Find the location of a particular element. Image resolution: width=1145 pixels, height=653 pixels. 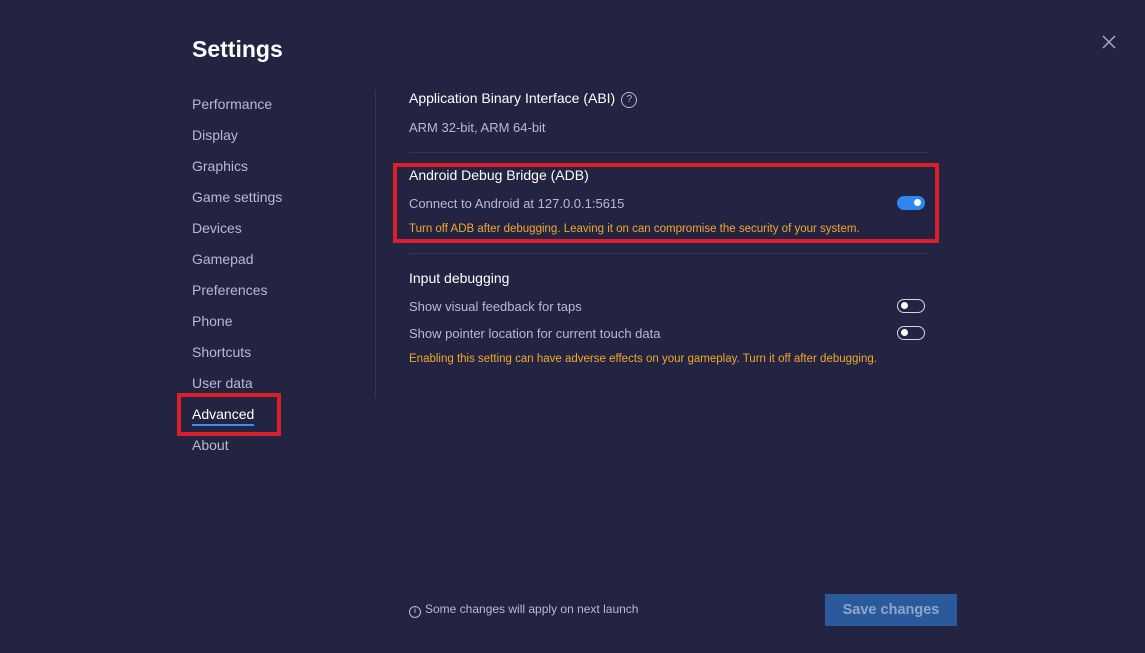

launch-note: i Some changes will apply on next launch is located at coordinates (523, 610).